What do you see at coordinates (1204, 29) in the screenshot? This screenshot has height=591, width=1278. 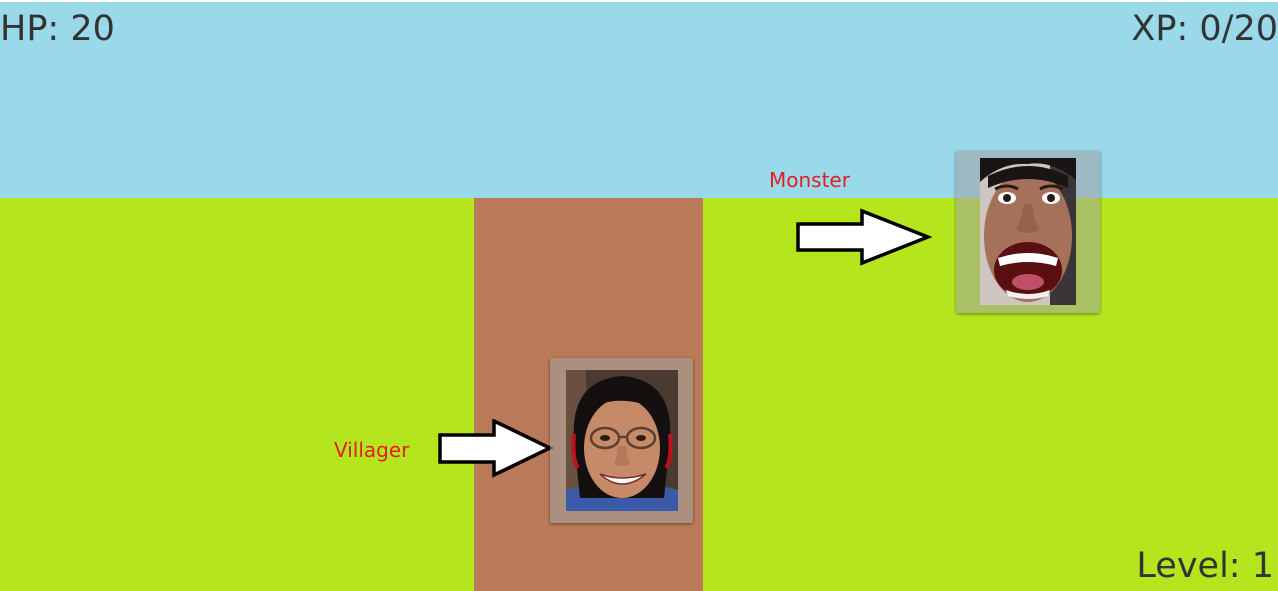 I see `xp-counter: XP: 0/20` at bounding box center [1204, 29].